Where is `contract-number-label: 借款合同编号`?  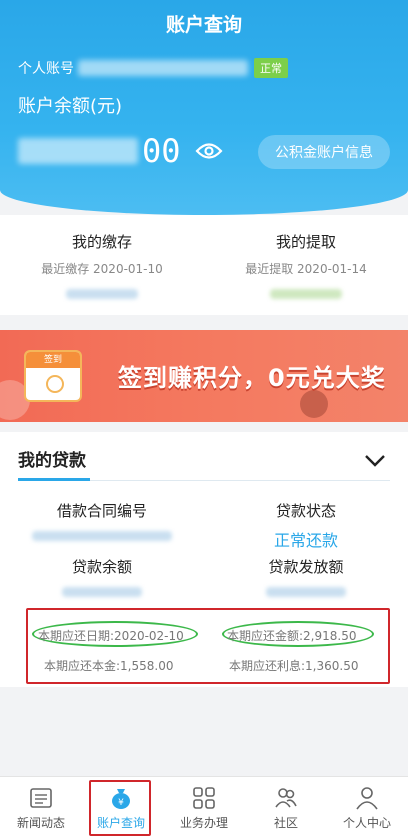
contract-number-label: 借款合同编号 is located at coordinates (101, 511).